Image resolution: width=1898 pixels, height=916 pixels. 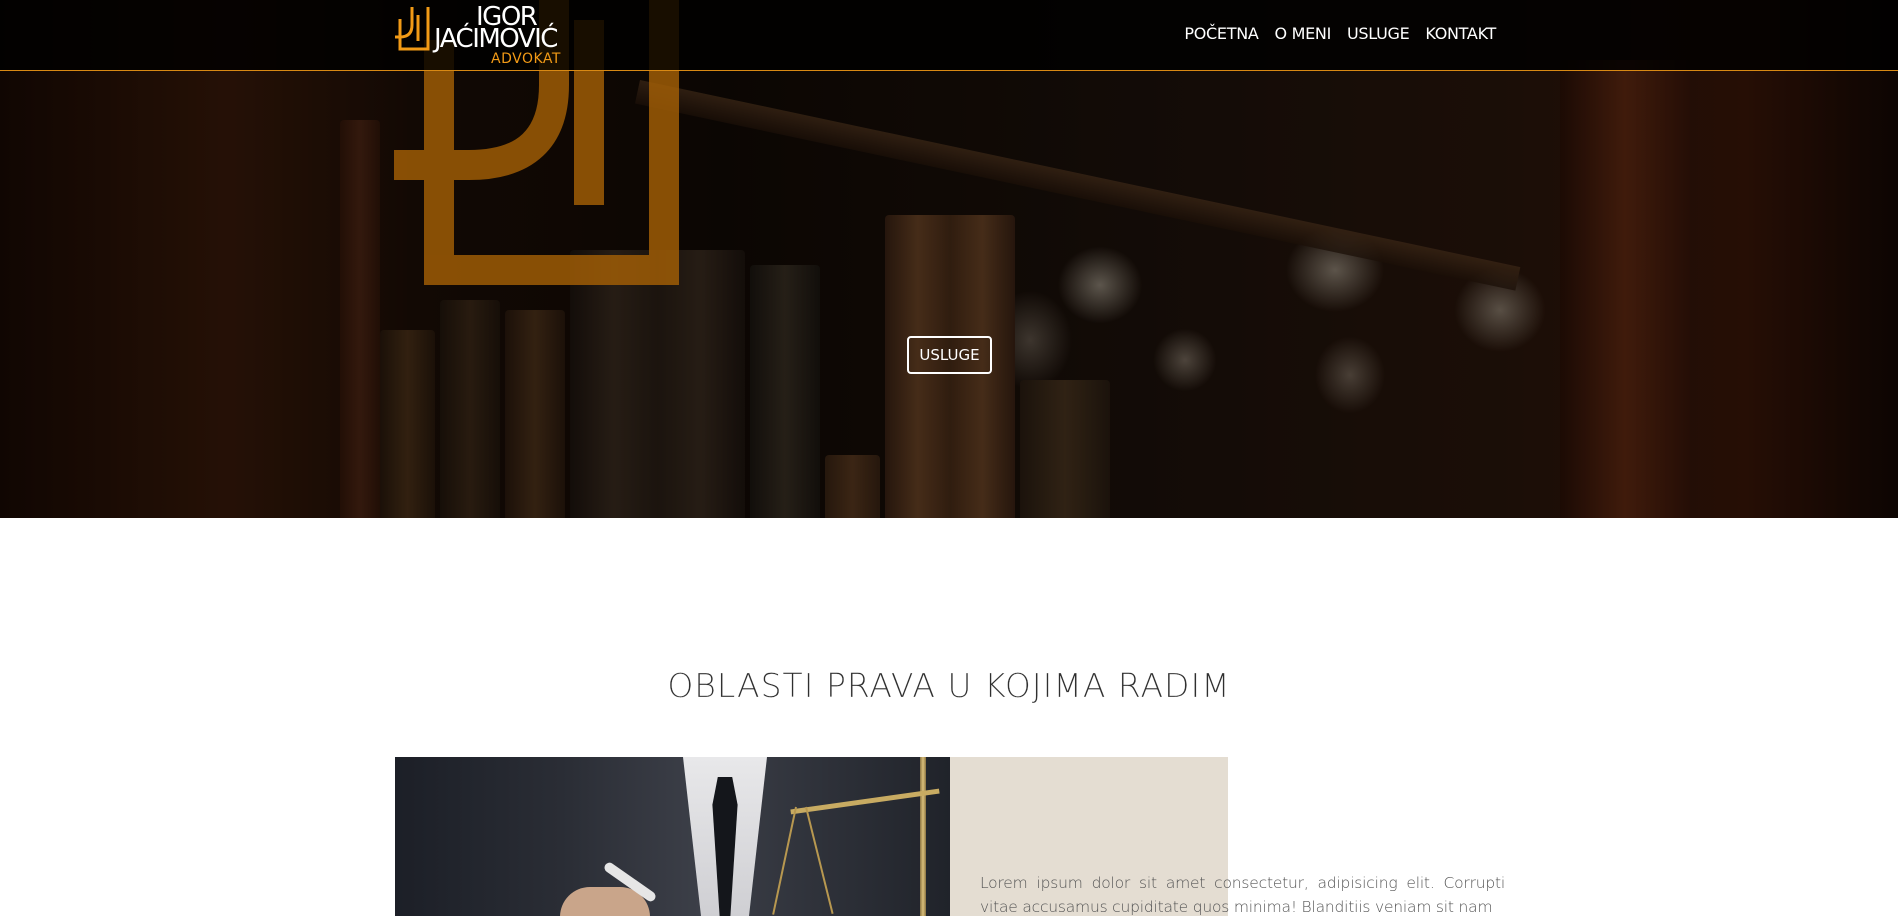 What do you see at coordinates (526, 59) in the screenshot?
I see `logo-subtitle: ADVOKAT` at bounding box center [526, 59].